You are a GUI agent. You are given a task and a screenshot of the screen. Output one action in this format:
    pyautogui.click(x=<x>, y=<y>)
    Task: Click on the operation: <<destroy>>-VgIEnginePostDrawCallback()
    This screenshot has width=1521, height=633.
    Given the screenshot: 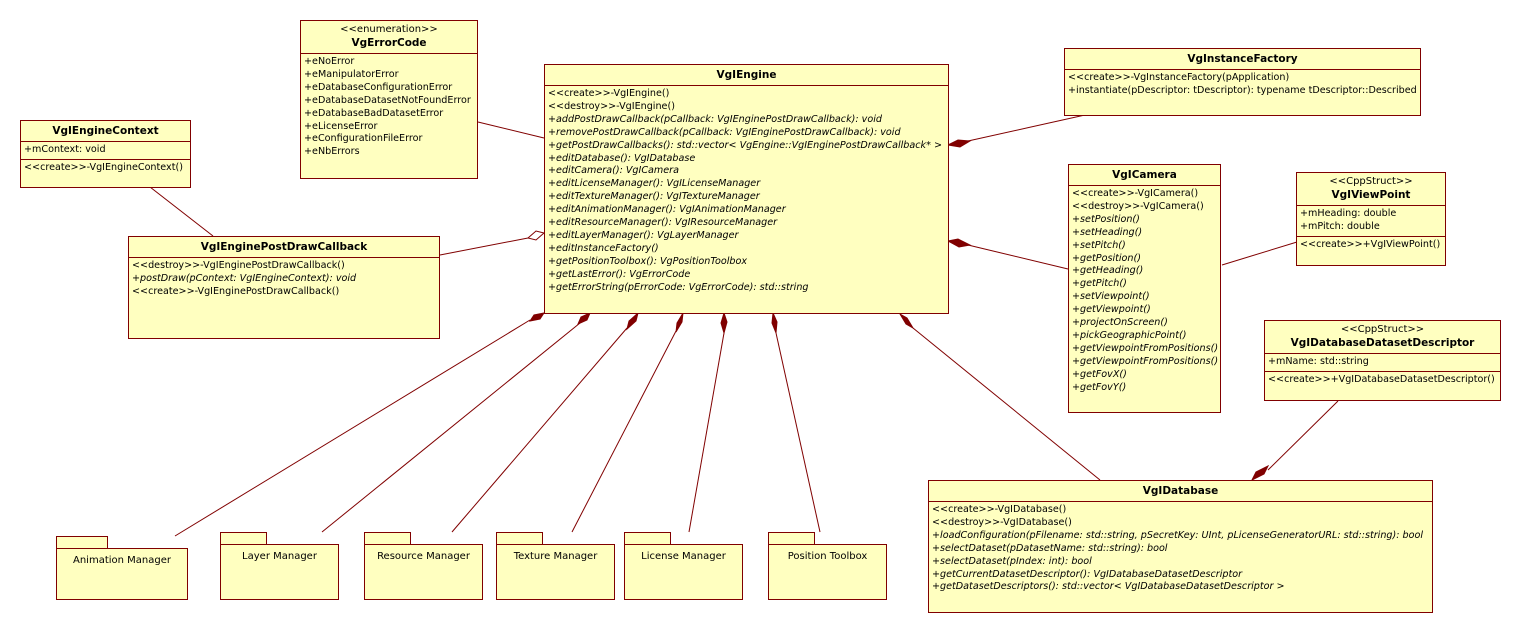 What is the action you would take?
    pyautogui.click(x=238, y=265)
    